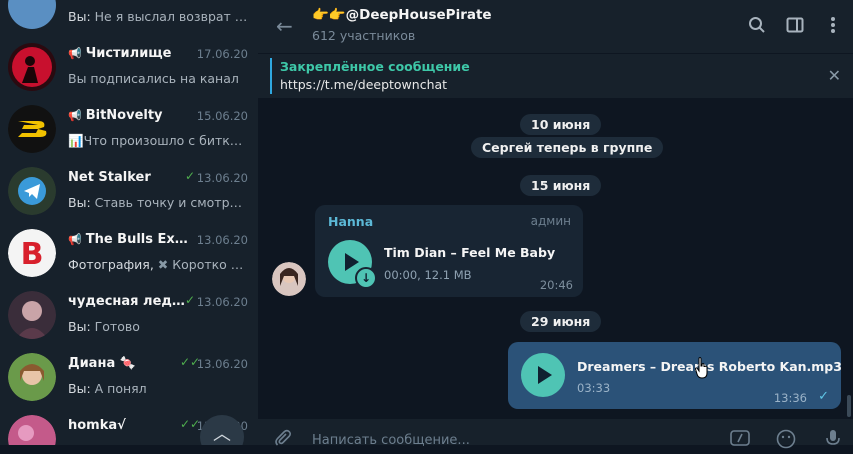 This screenshot has width=853, height=454. I want to click on chat-preview: Вы: А понял, so click(107, 388).